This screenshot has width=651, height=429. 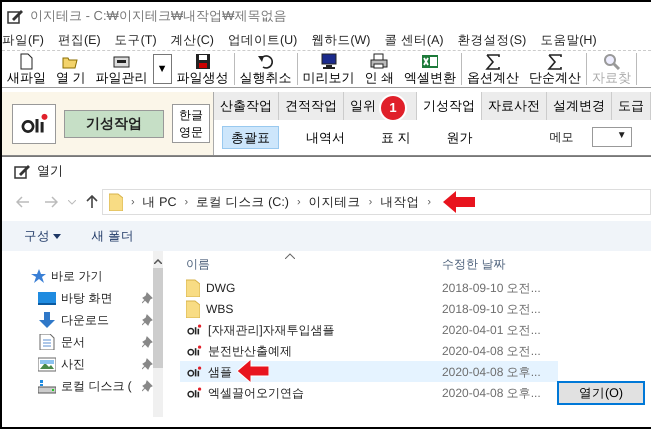 What do you see at coordinates (265, 61) in the screenshot?
I see `undo-icon` at bounding box center [265, 61].